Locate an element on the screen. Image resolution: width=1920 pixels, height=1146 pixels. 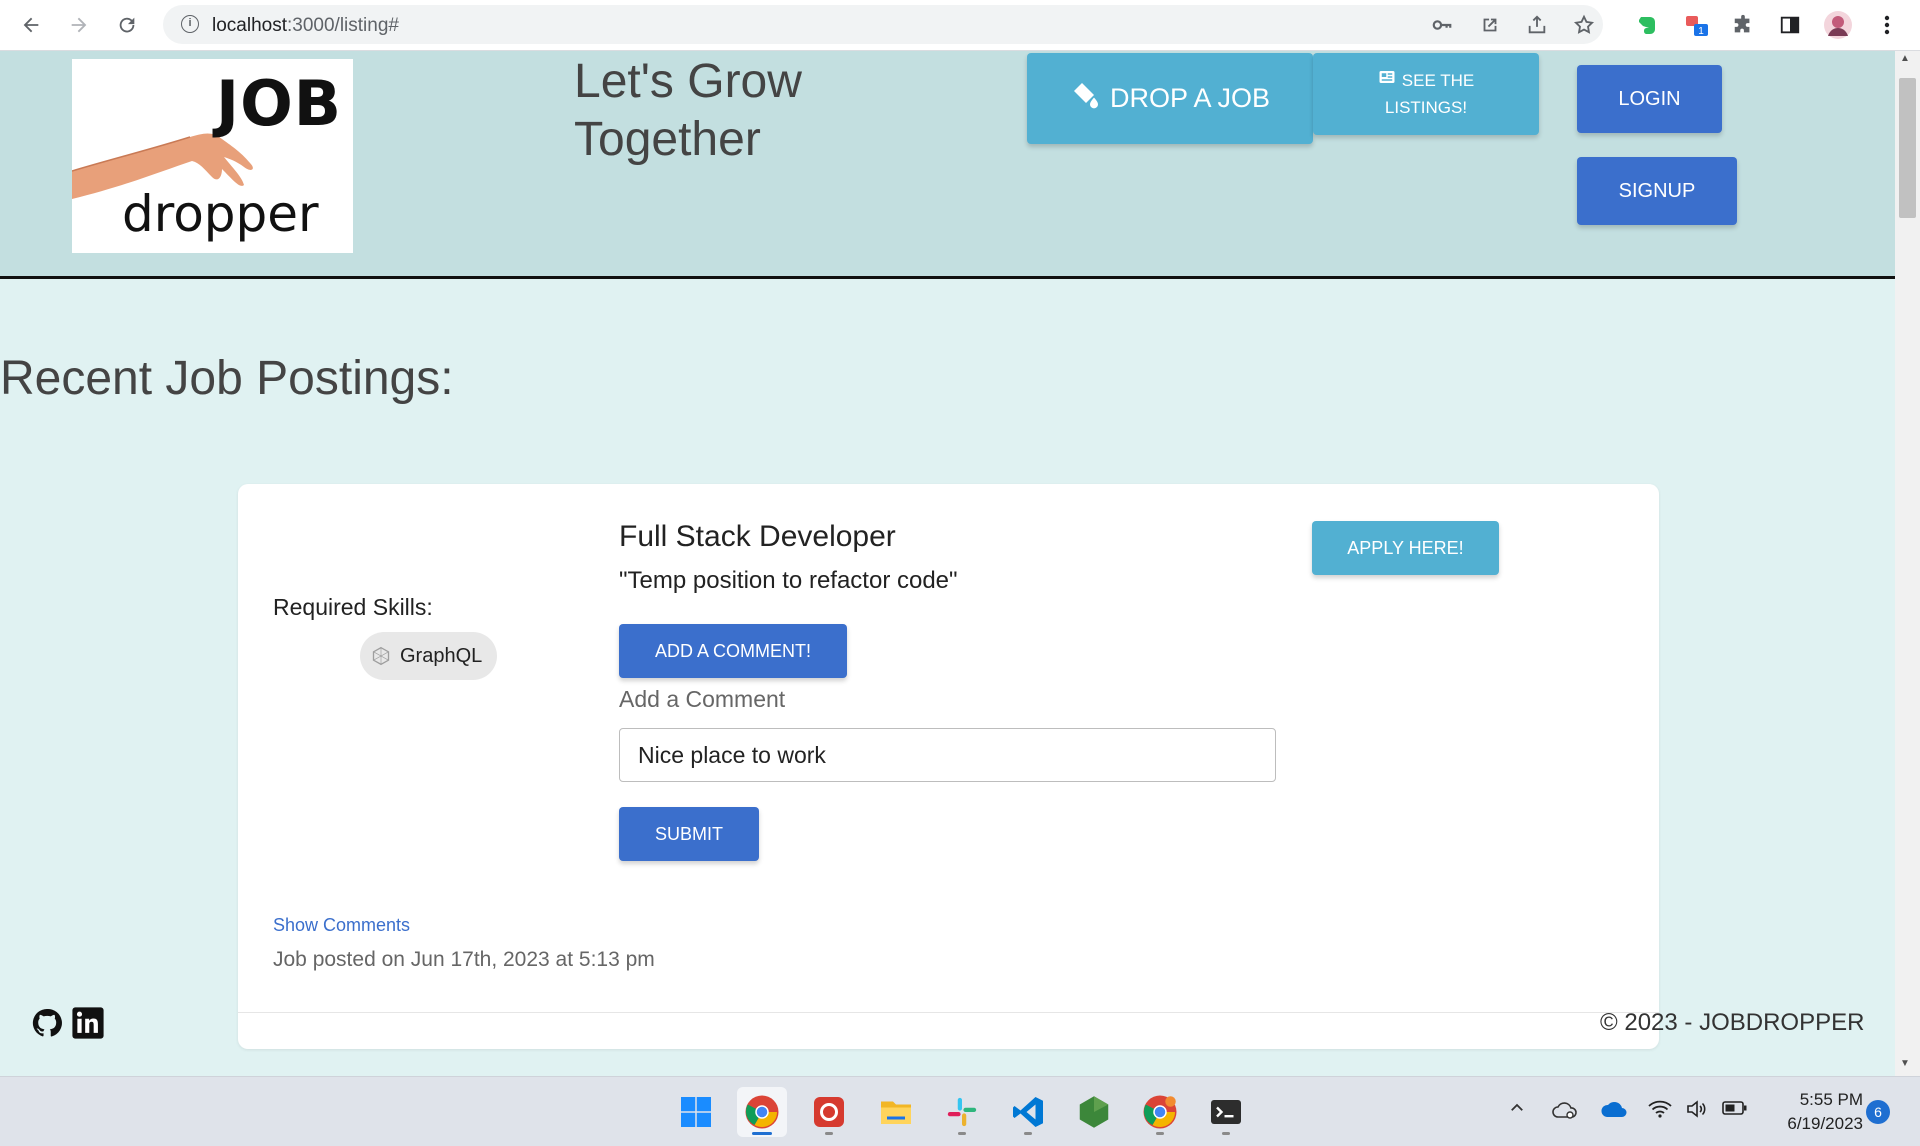
key-icon is located at coordinates (1442, 28).